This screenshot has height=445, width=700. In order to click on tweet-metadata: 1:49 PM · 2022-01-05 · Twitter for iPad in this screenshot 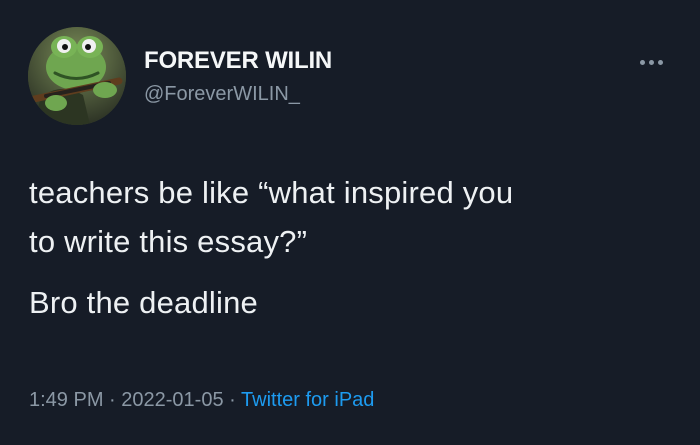, I will do `click(201, 400)`.